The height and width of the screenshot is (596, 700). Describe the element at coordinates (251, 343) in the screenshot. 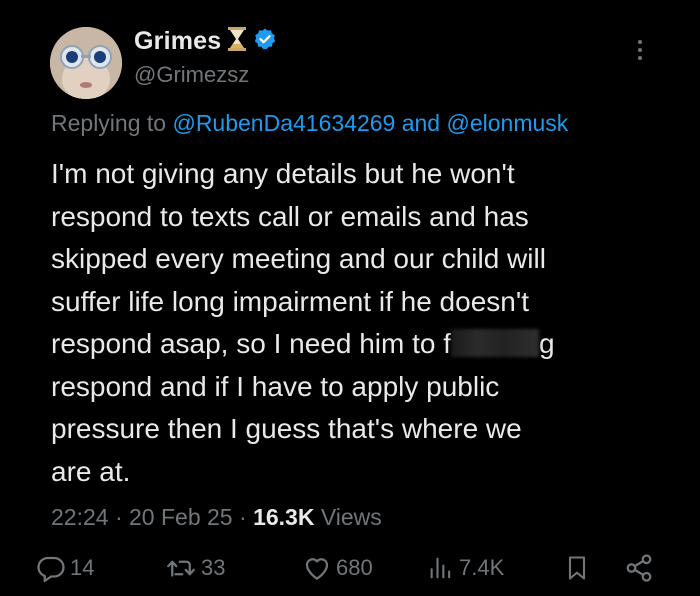

I see `tweet-line-start: respond asap, so I need him to f` at that location.